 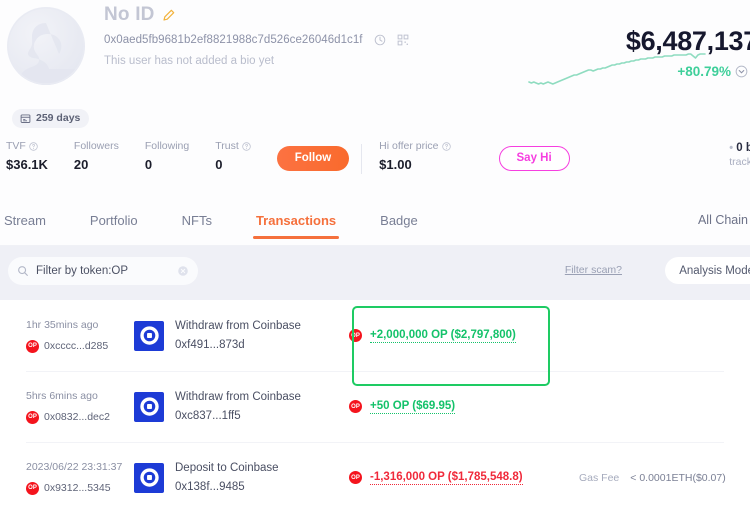 I want to click on tabs: Stream Portfolio NFTs Transactions Badge, so click(x=220, y=221).